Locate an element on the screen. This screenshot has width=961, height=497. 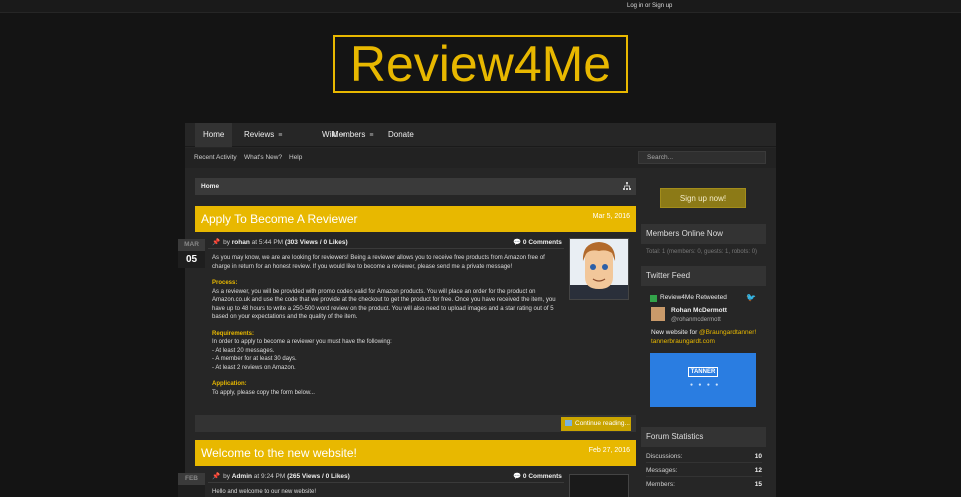
date-month: MAR is located at coordinates (191, 245).